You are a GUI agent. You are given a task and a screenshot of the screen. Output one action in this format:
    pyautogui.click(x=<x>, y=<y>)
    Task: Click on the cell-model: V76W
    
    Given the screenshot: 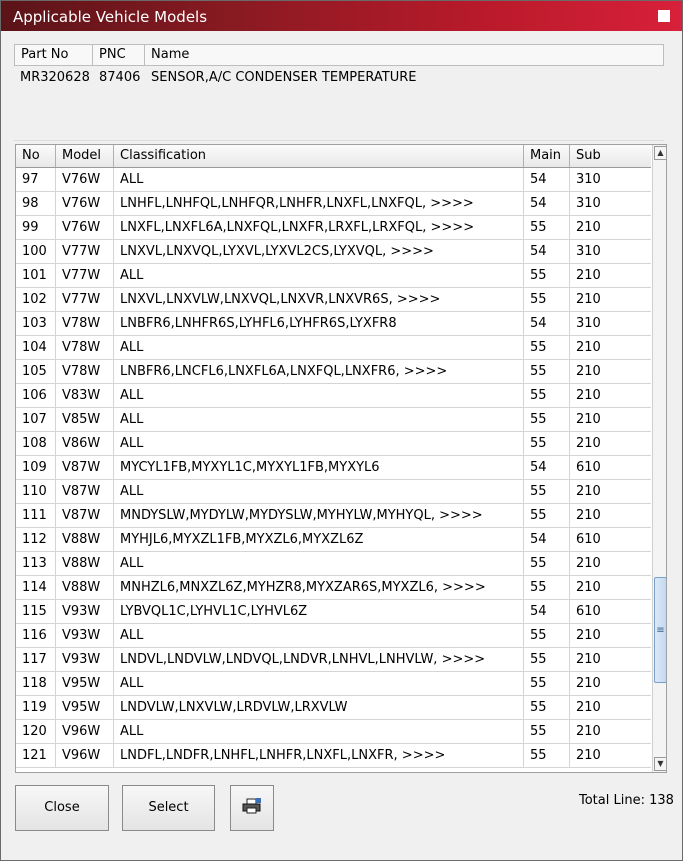 What is the action you would take?
    pyautogui.click(x=85, y=179)
    